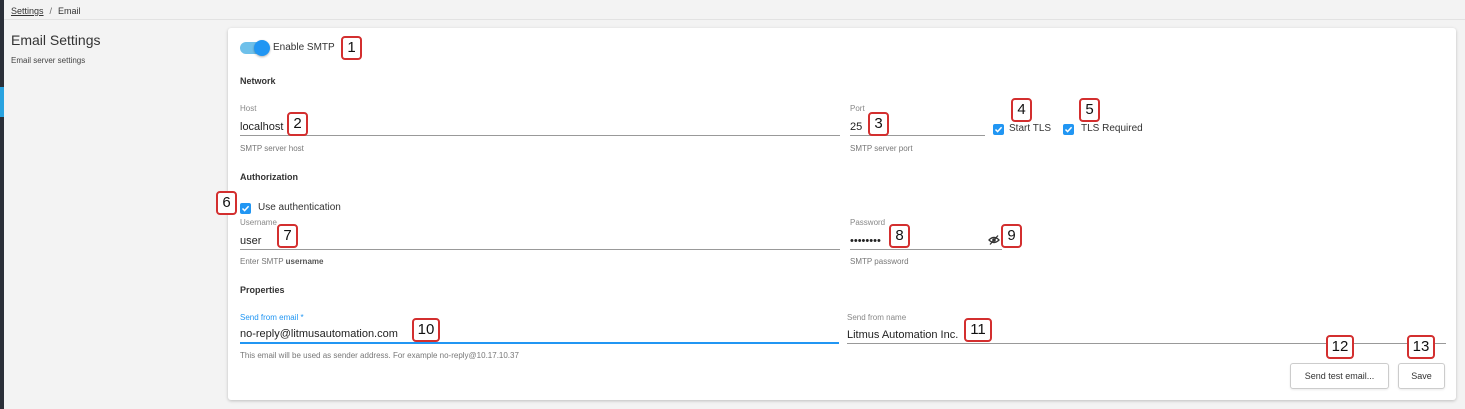 The width and height of the screenshot is (1465, 409). I want to click on save-button: Save, so click(1421, 376).